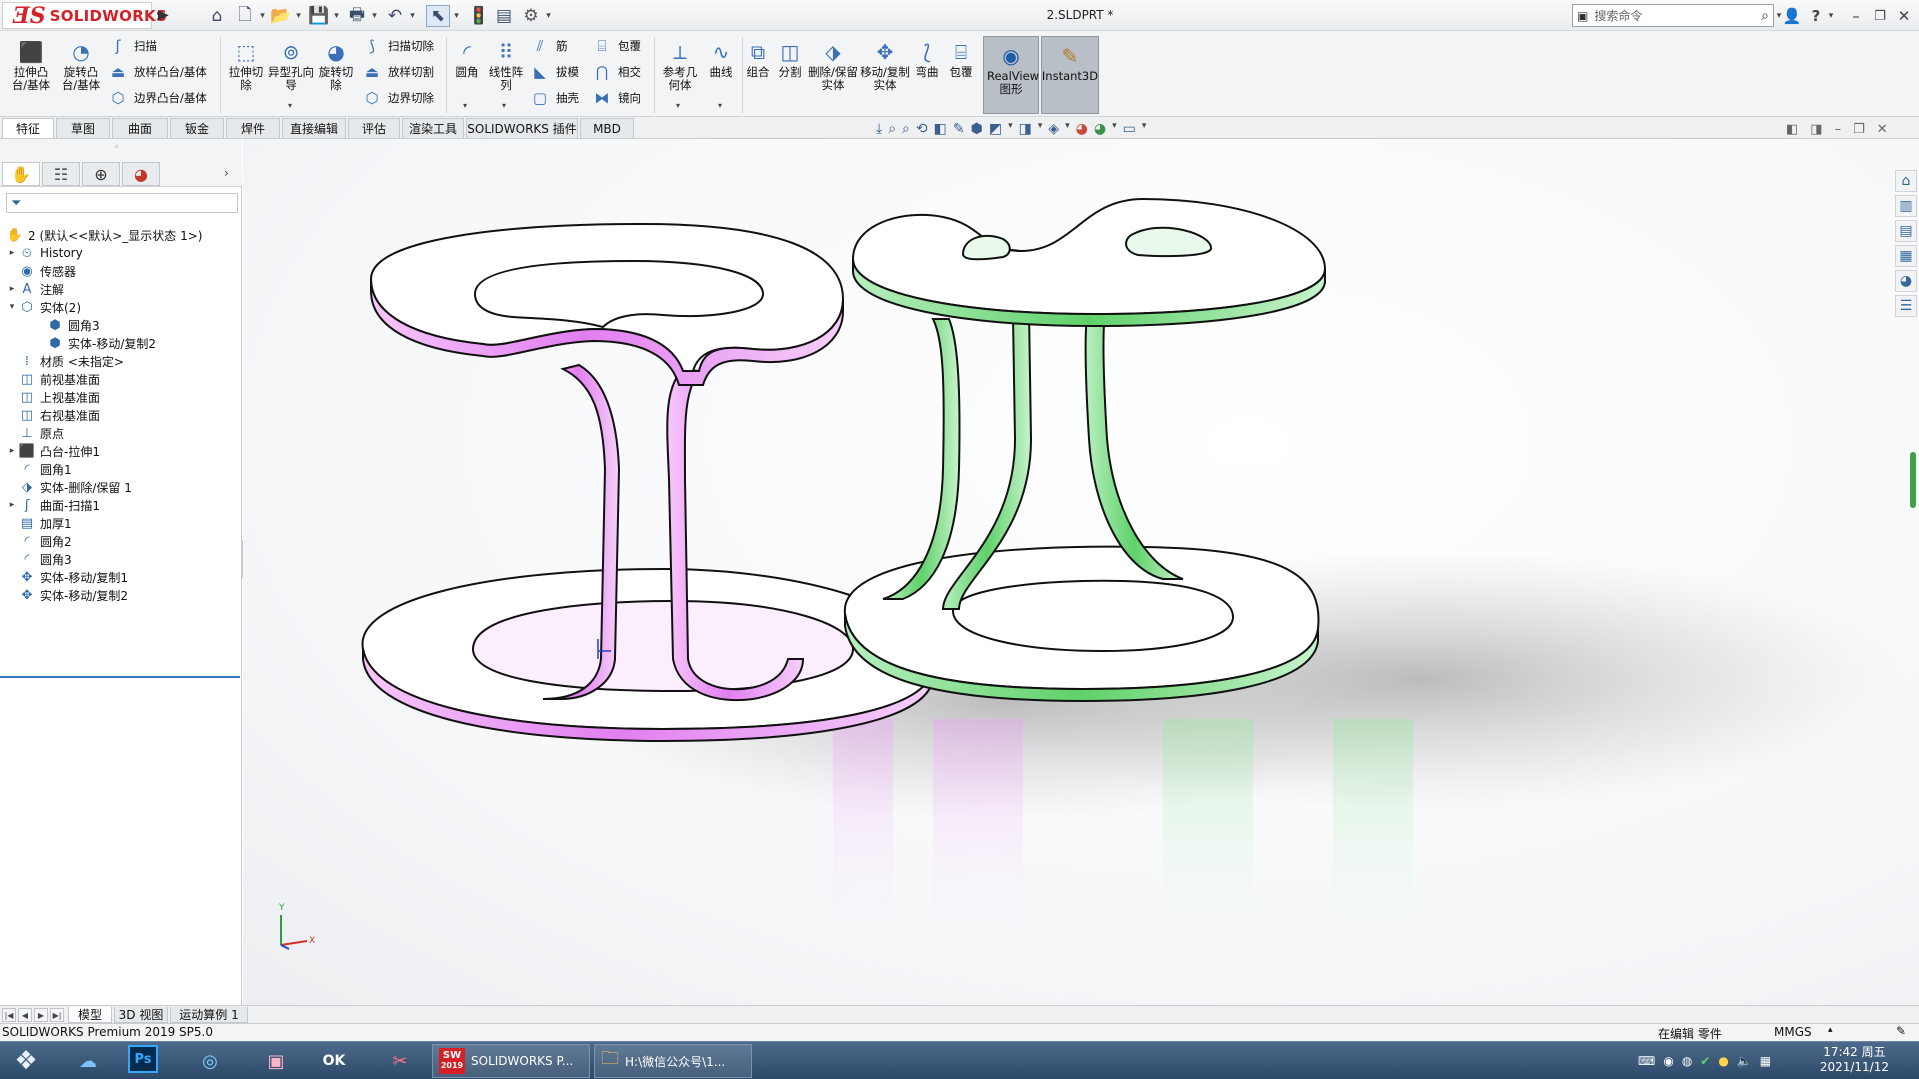  I want to click on tab-features: 特征, so click(28, 128).